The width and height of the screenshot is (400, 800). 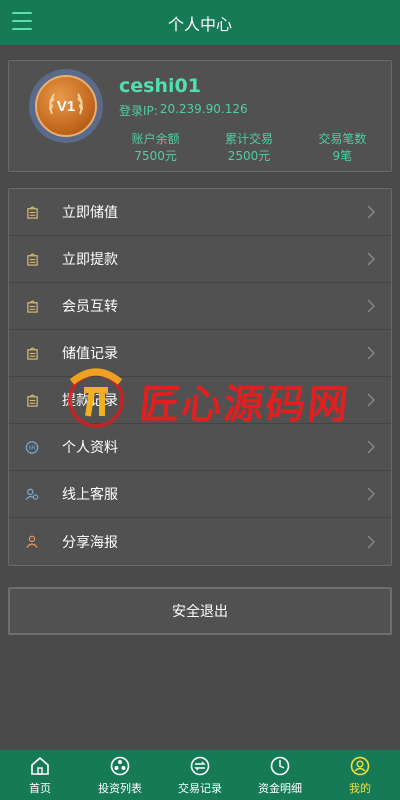 I want to click on top-bar: 个人中心, so click(x=200, y=22).